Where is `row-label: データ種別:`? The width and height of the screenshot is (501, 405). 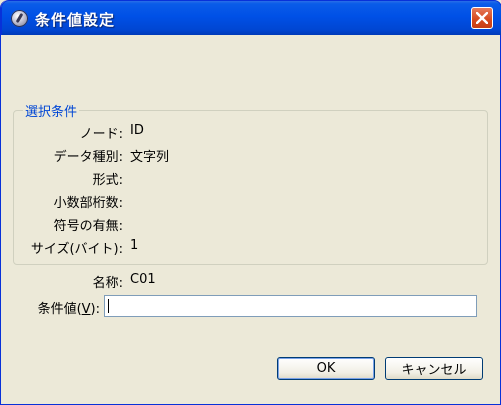
row-label: データ種別: is located at coordinates (88, 157).